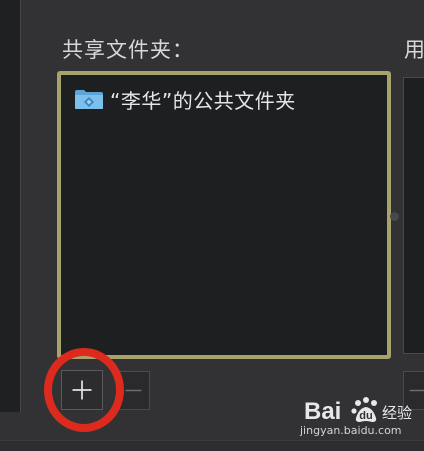  What do you see at coordinates (128, 50) in the screenshot?
I see `shared-folders-title: 共享文件夹：` at bounding box center [128, 50].